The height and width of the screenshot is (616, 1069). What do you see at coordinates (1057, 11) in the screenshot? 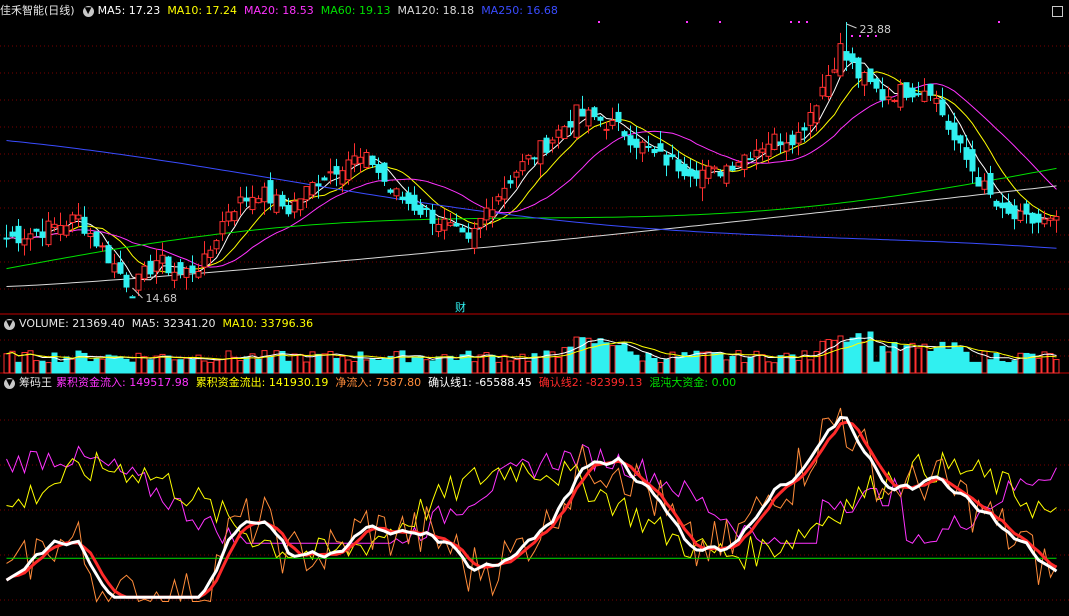
I see `maximize-icon` at bounding box center [1057, 11].